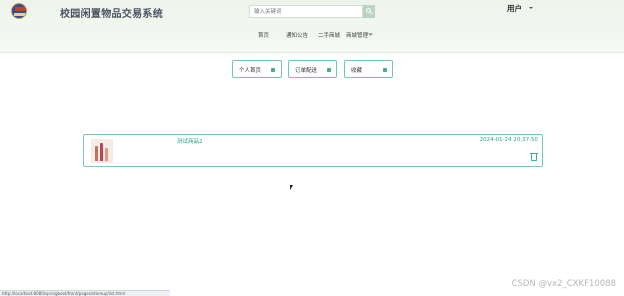 The width and height of the screenshot is (624, 296). I want to click on trash-icon, so click(534, 157).